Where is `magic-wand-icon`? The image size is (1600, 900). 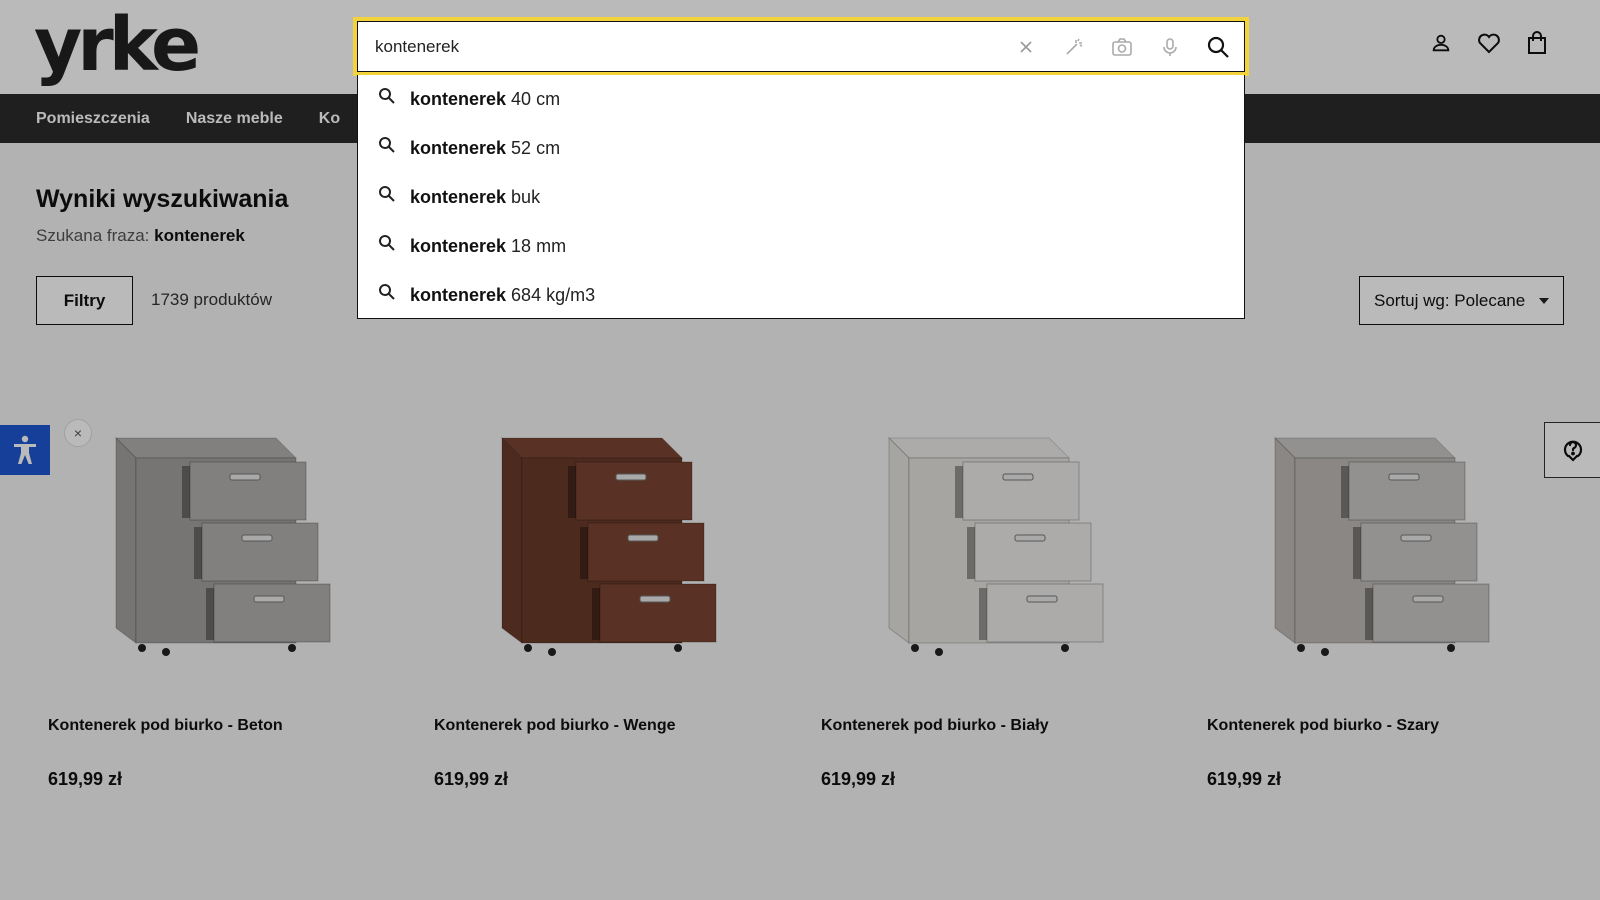
magic-wand-icon is located at coordinates (1074, 47).